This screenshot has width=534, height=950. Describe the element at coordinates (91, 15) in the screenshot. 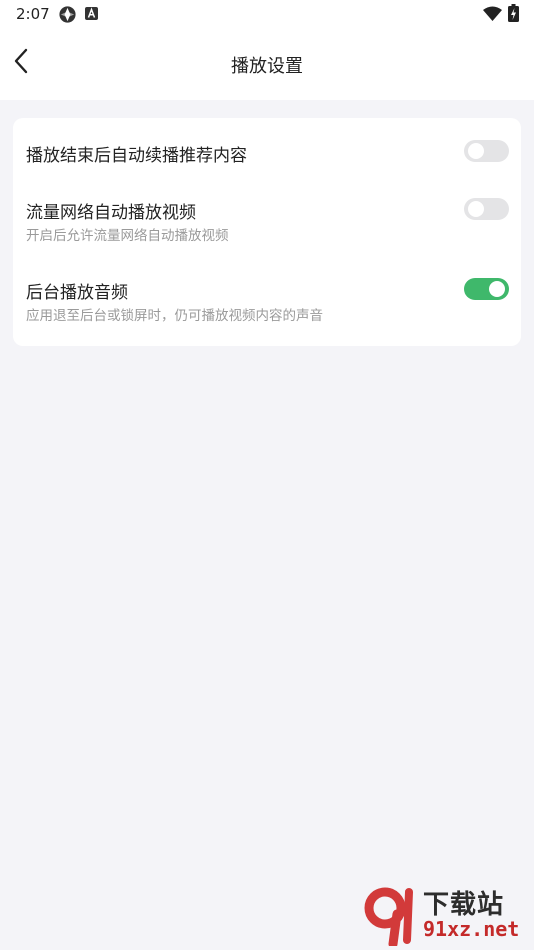

I see `notification-a-icon` at that location.